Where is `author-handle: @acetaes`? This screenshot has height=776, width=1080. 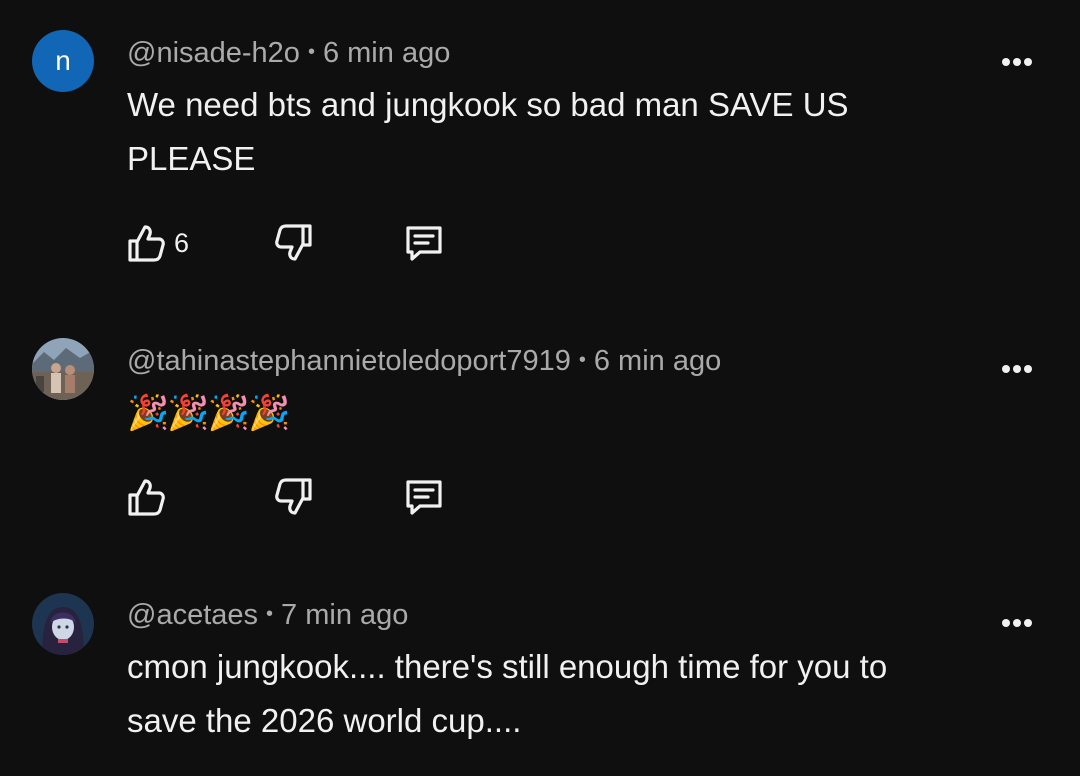 author-handle: @acetaes is located at coordinates (192, 615).